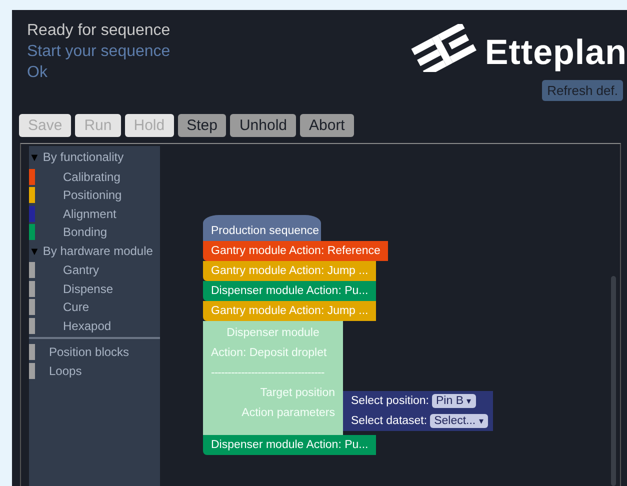 The height and width of the screenshot is (486, 627). I want to click on status-message: Start your sequence, so click(98, 52).